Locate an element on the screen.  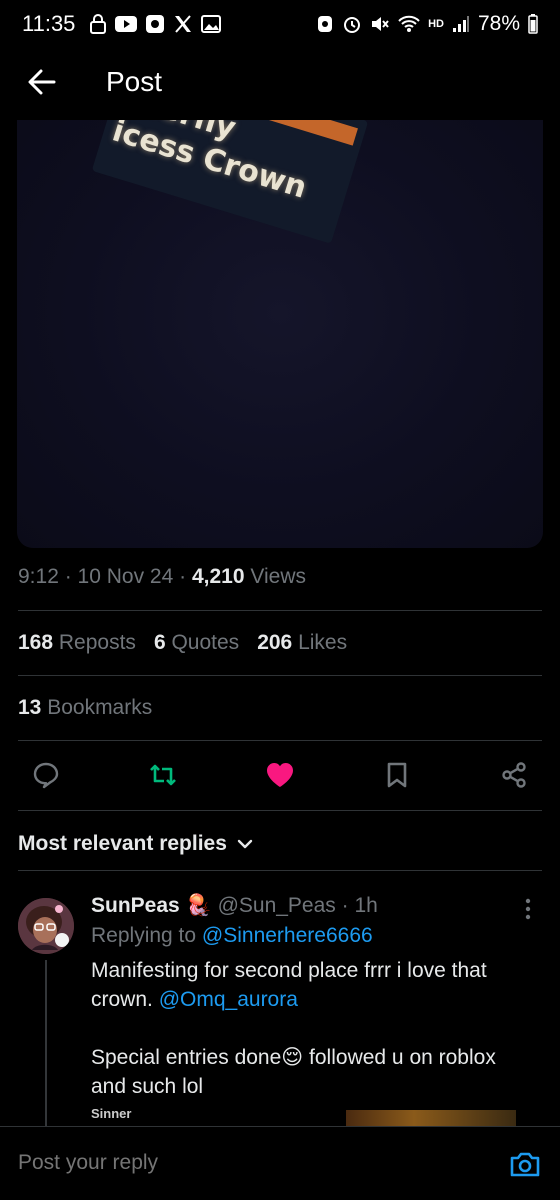
post-time: 9:12 is located at coordinates (38, 576).